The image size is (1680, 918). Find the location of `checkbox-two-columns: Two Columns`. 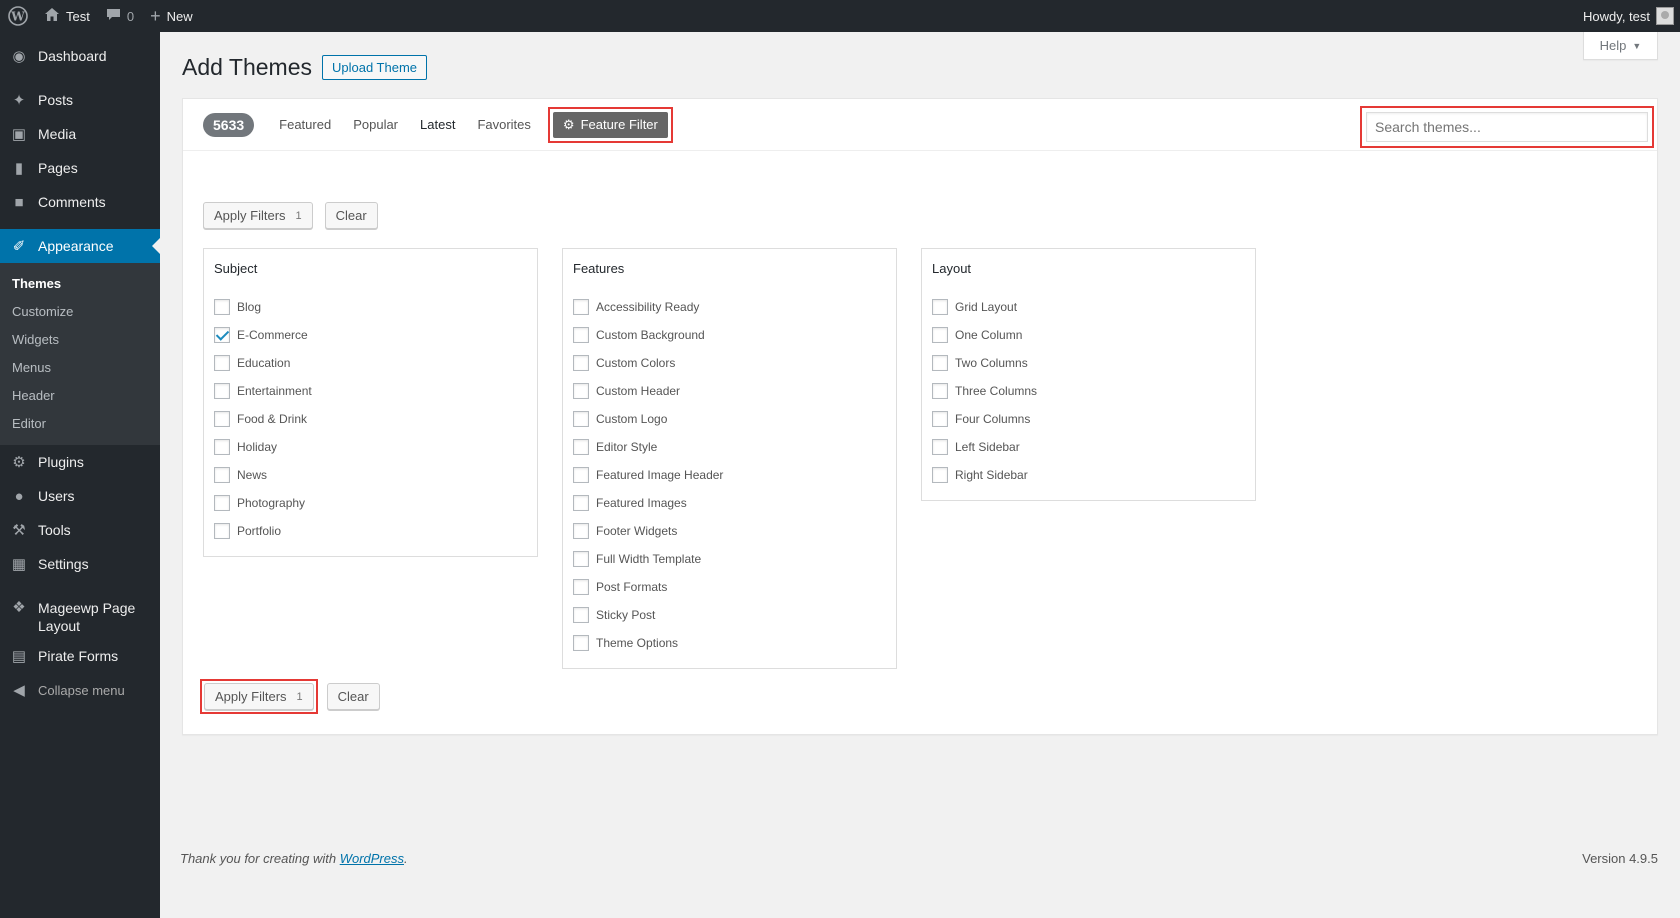

checkbox-two-columns: Two Columns is located at coordinates (1088, 363).